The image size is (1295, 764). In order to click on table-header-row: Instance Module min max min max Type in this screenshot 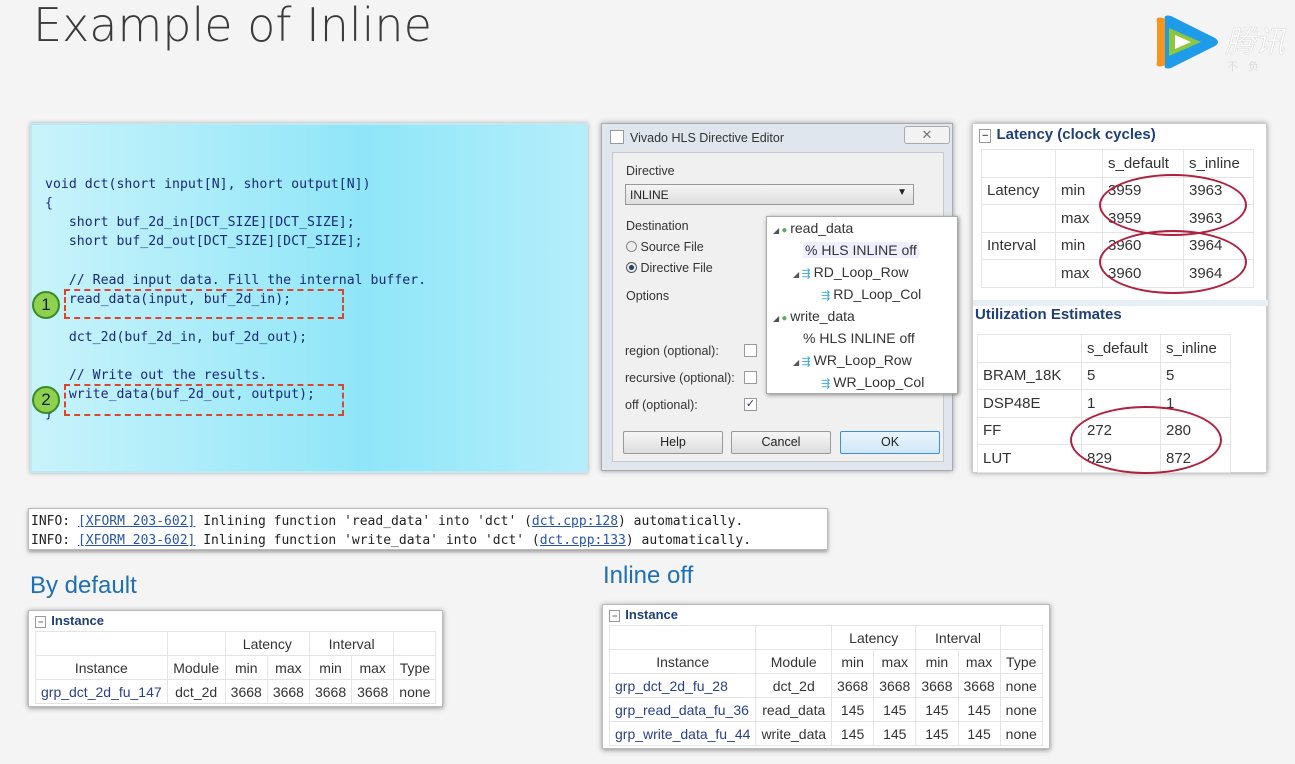, I will do `click(825, 661)`.